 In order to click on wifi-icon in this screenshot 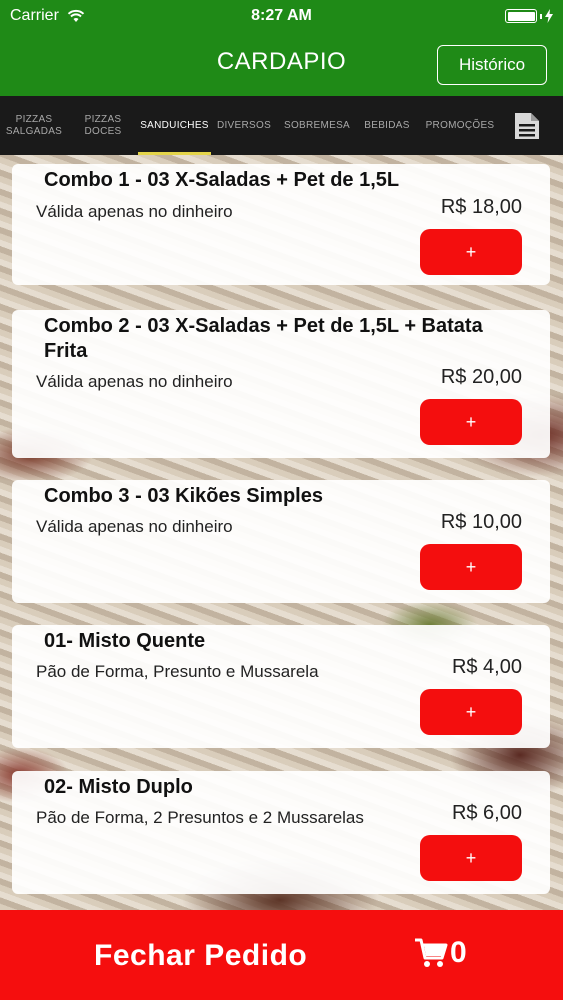, I will do `click(76, 15)`.